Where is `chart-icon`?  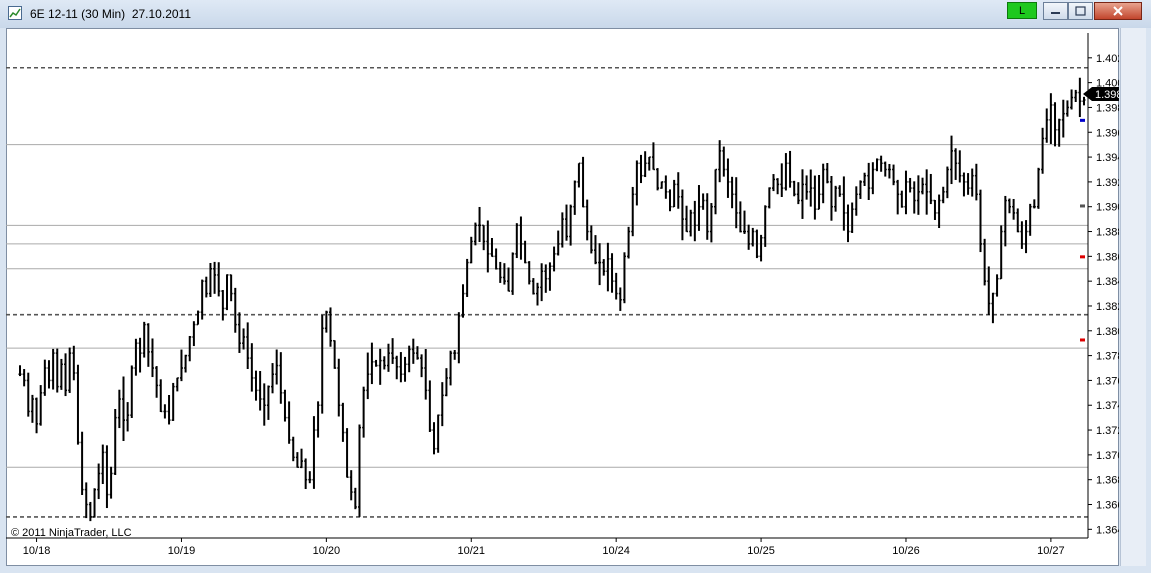 chart-icon is located at coordinates (15, 13).